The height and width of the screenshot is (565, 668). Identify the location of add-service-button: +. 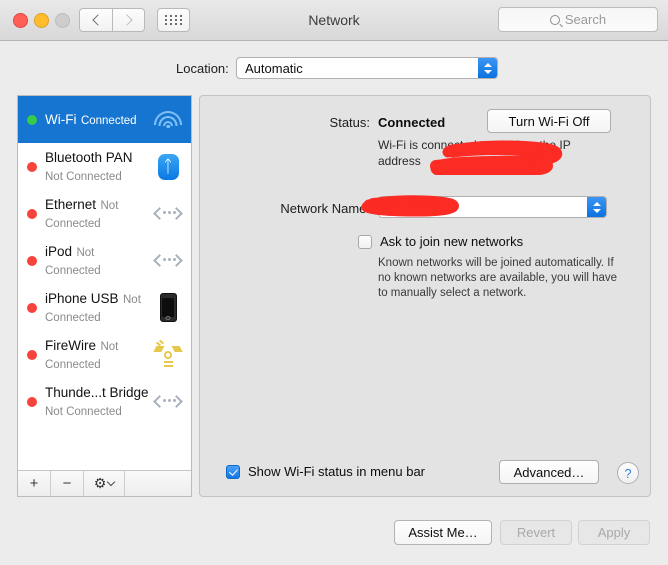
(34, 483).